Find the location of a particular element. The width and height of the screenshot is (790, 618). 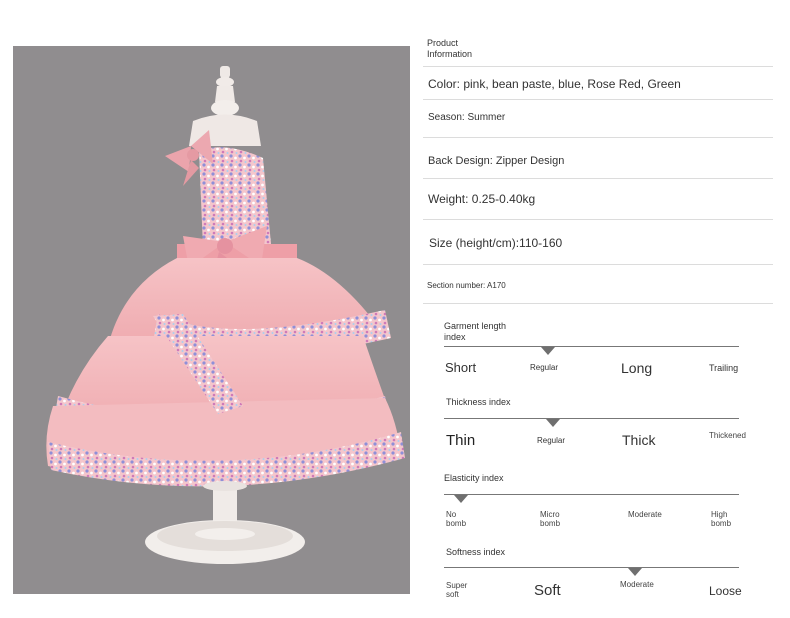

elasticity-label-no-bomb: No bomb is located at coordinates (456, 519).